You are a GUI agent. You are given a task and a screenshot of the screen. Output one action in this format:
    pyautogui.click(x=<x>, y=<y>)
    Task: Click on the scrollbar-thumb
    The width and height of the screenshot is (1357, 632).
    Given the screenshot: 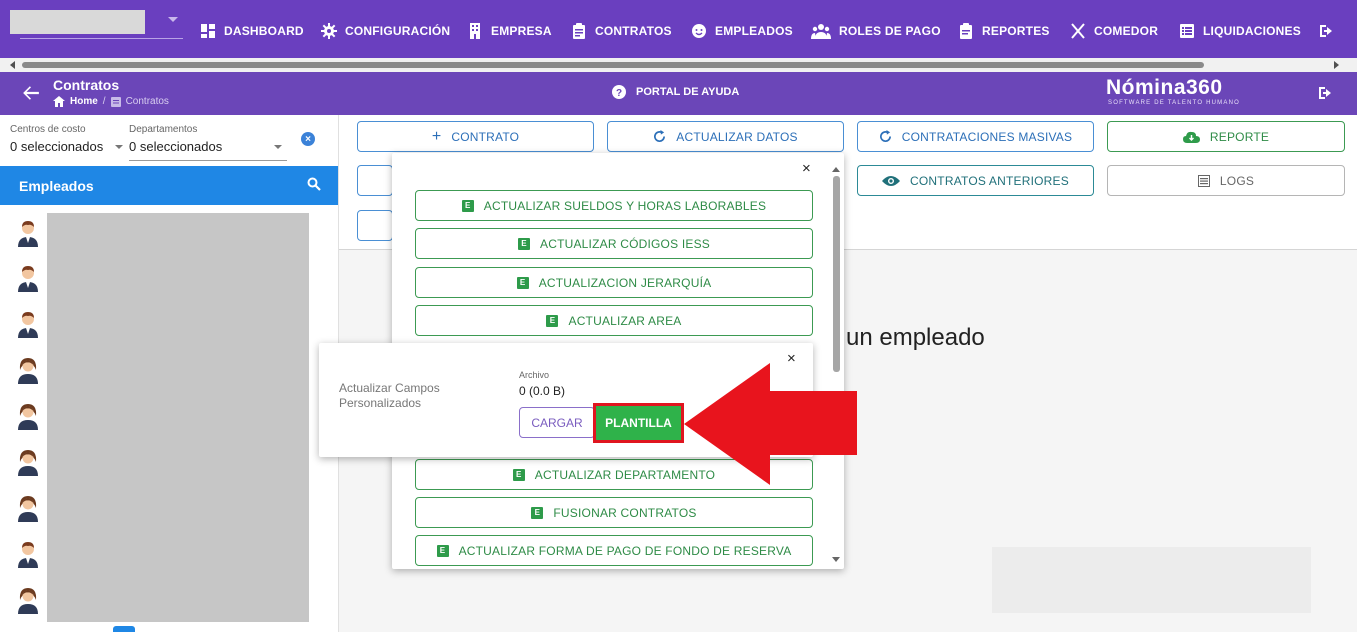 What is the action you would take?
    pyautogui.click(x=613, y=65)
    